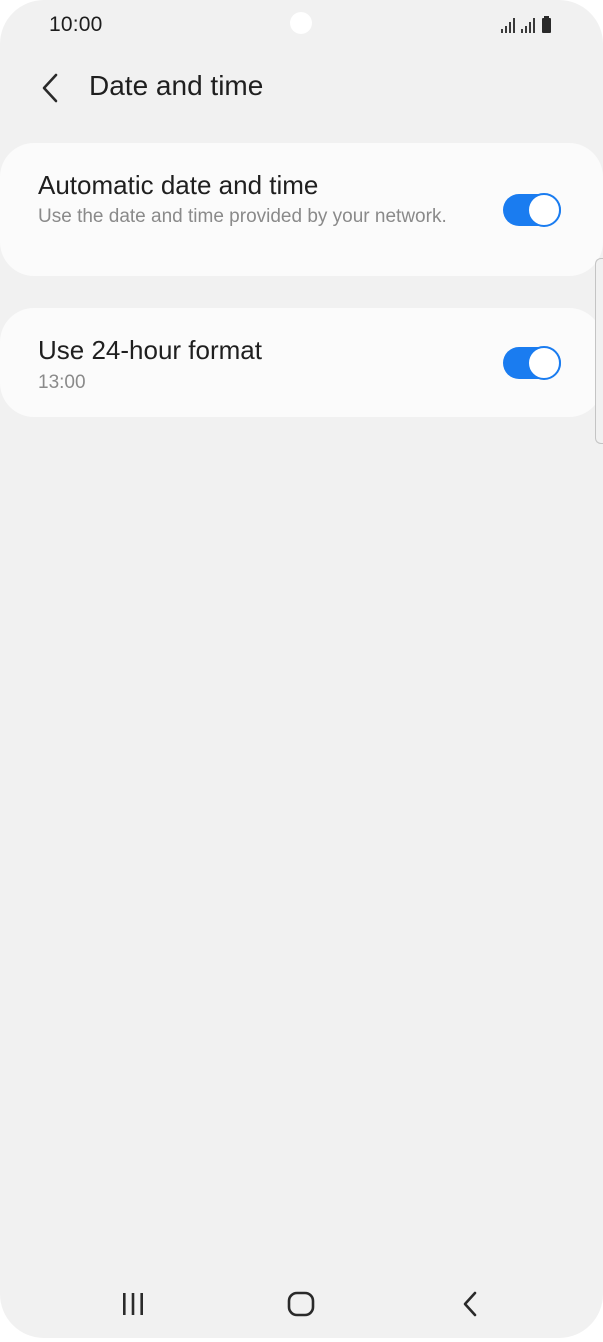  What do you see at coordinates (178, 185) in the screenshot?
I see `setting-title: Automatic date and time` at bounding box center [178, 185].